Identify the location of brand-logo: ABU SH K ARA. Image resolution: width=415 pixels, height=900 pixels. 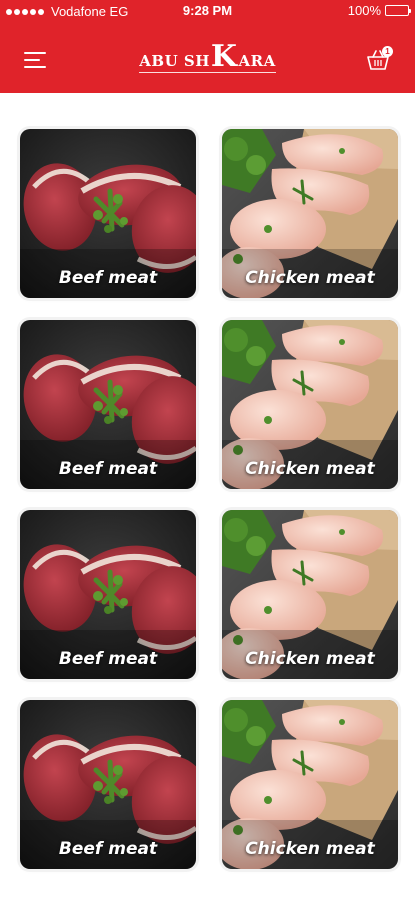
(207, 56).